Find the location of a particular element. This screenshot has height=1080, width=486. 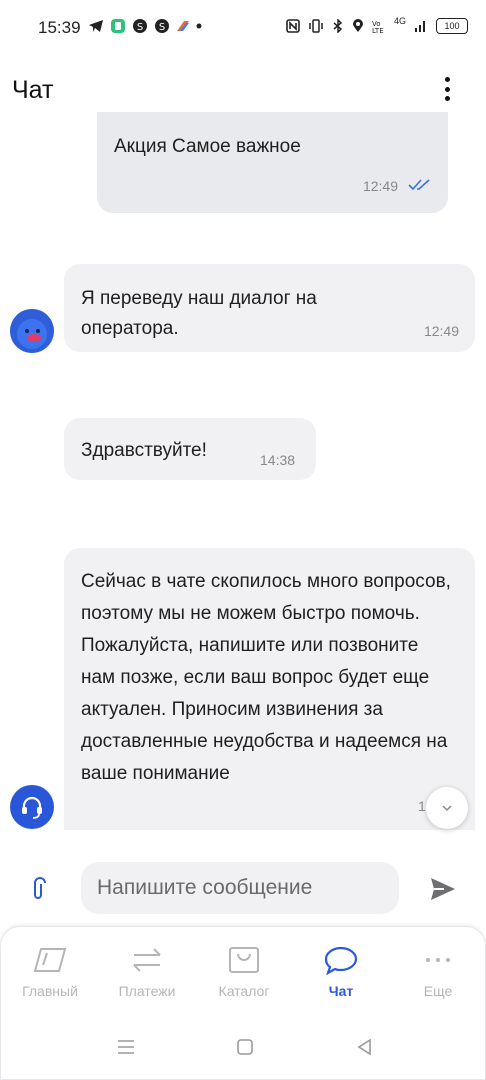

svg-text: LTE is located at coordinates (378, 30).